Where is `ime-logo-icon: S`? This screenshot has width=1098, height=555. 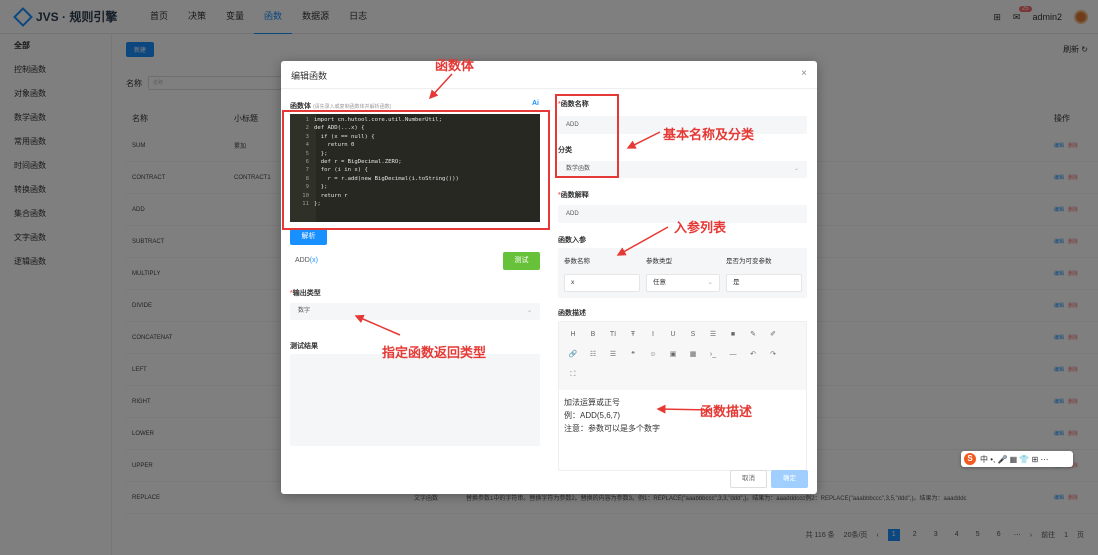
ime-logo-icon: S is located at coordinates (970, 459).